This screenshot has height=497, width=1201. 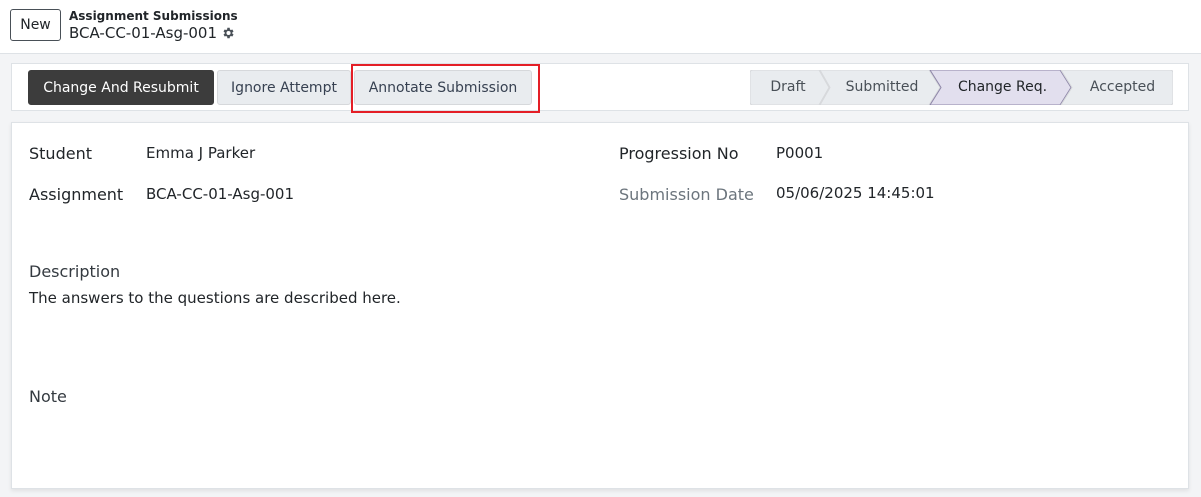 I want to click on breadcrumb-parent-link: Assignment Submissions, so click(x=153, y=16).